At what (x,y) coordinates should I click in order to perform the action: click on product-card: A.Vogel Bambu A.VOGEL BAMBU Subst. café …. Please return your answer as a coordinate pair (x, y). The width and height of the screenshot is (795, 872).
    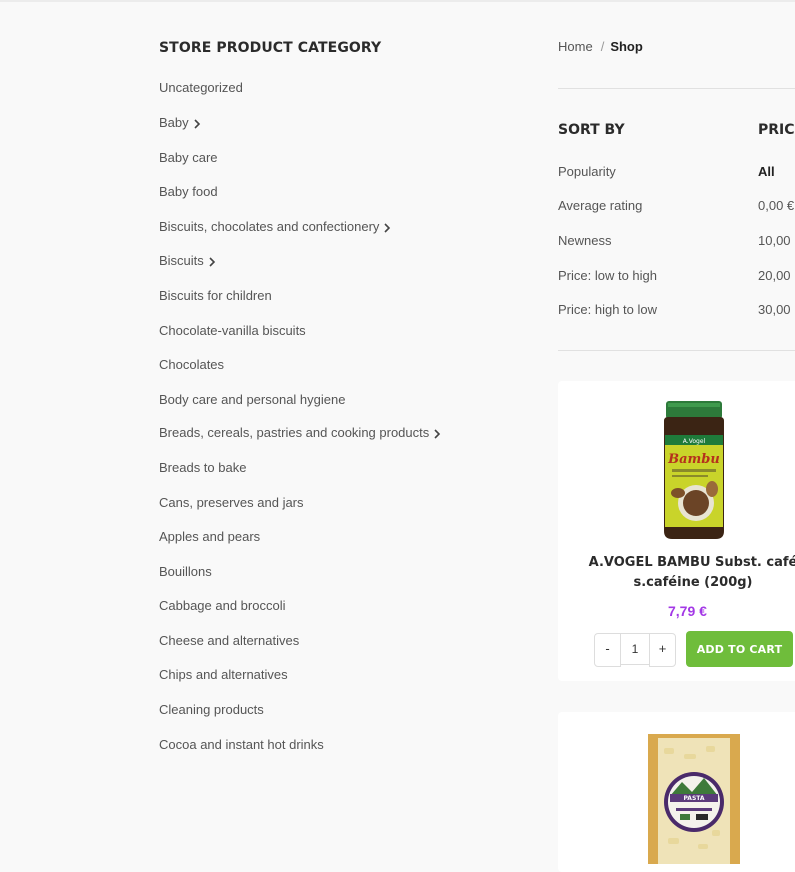
    Looking at the image, I should click on (676, 531).